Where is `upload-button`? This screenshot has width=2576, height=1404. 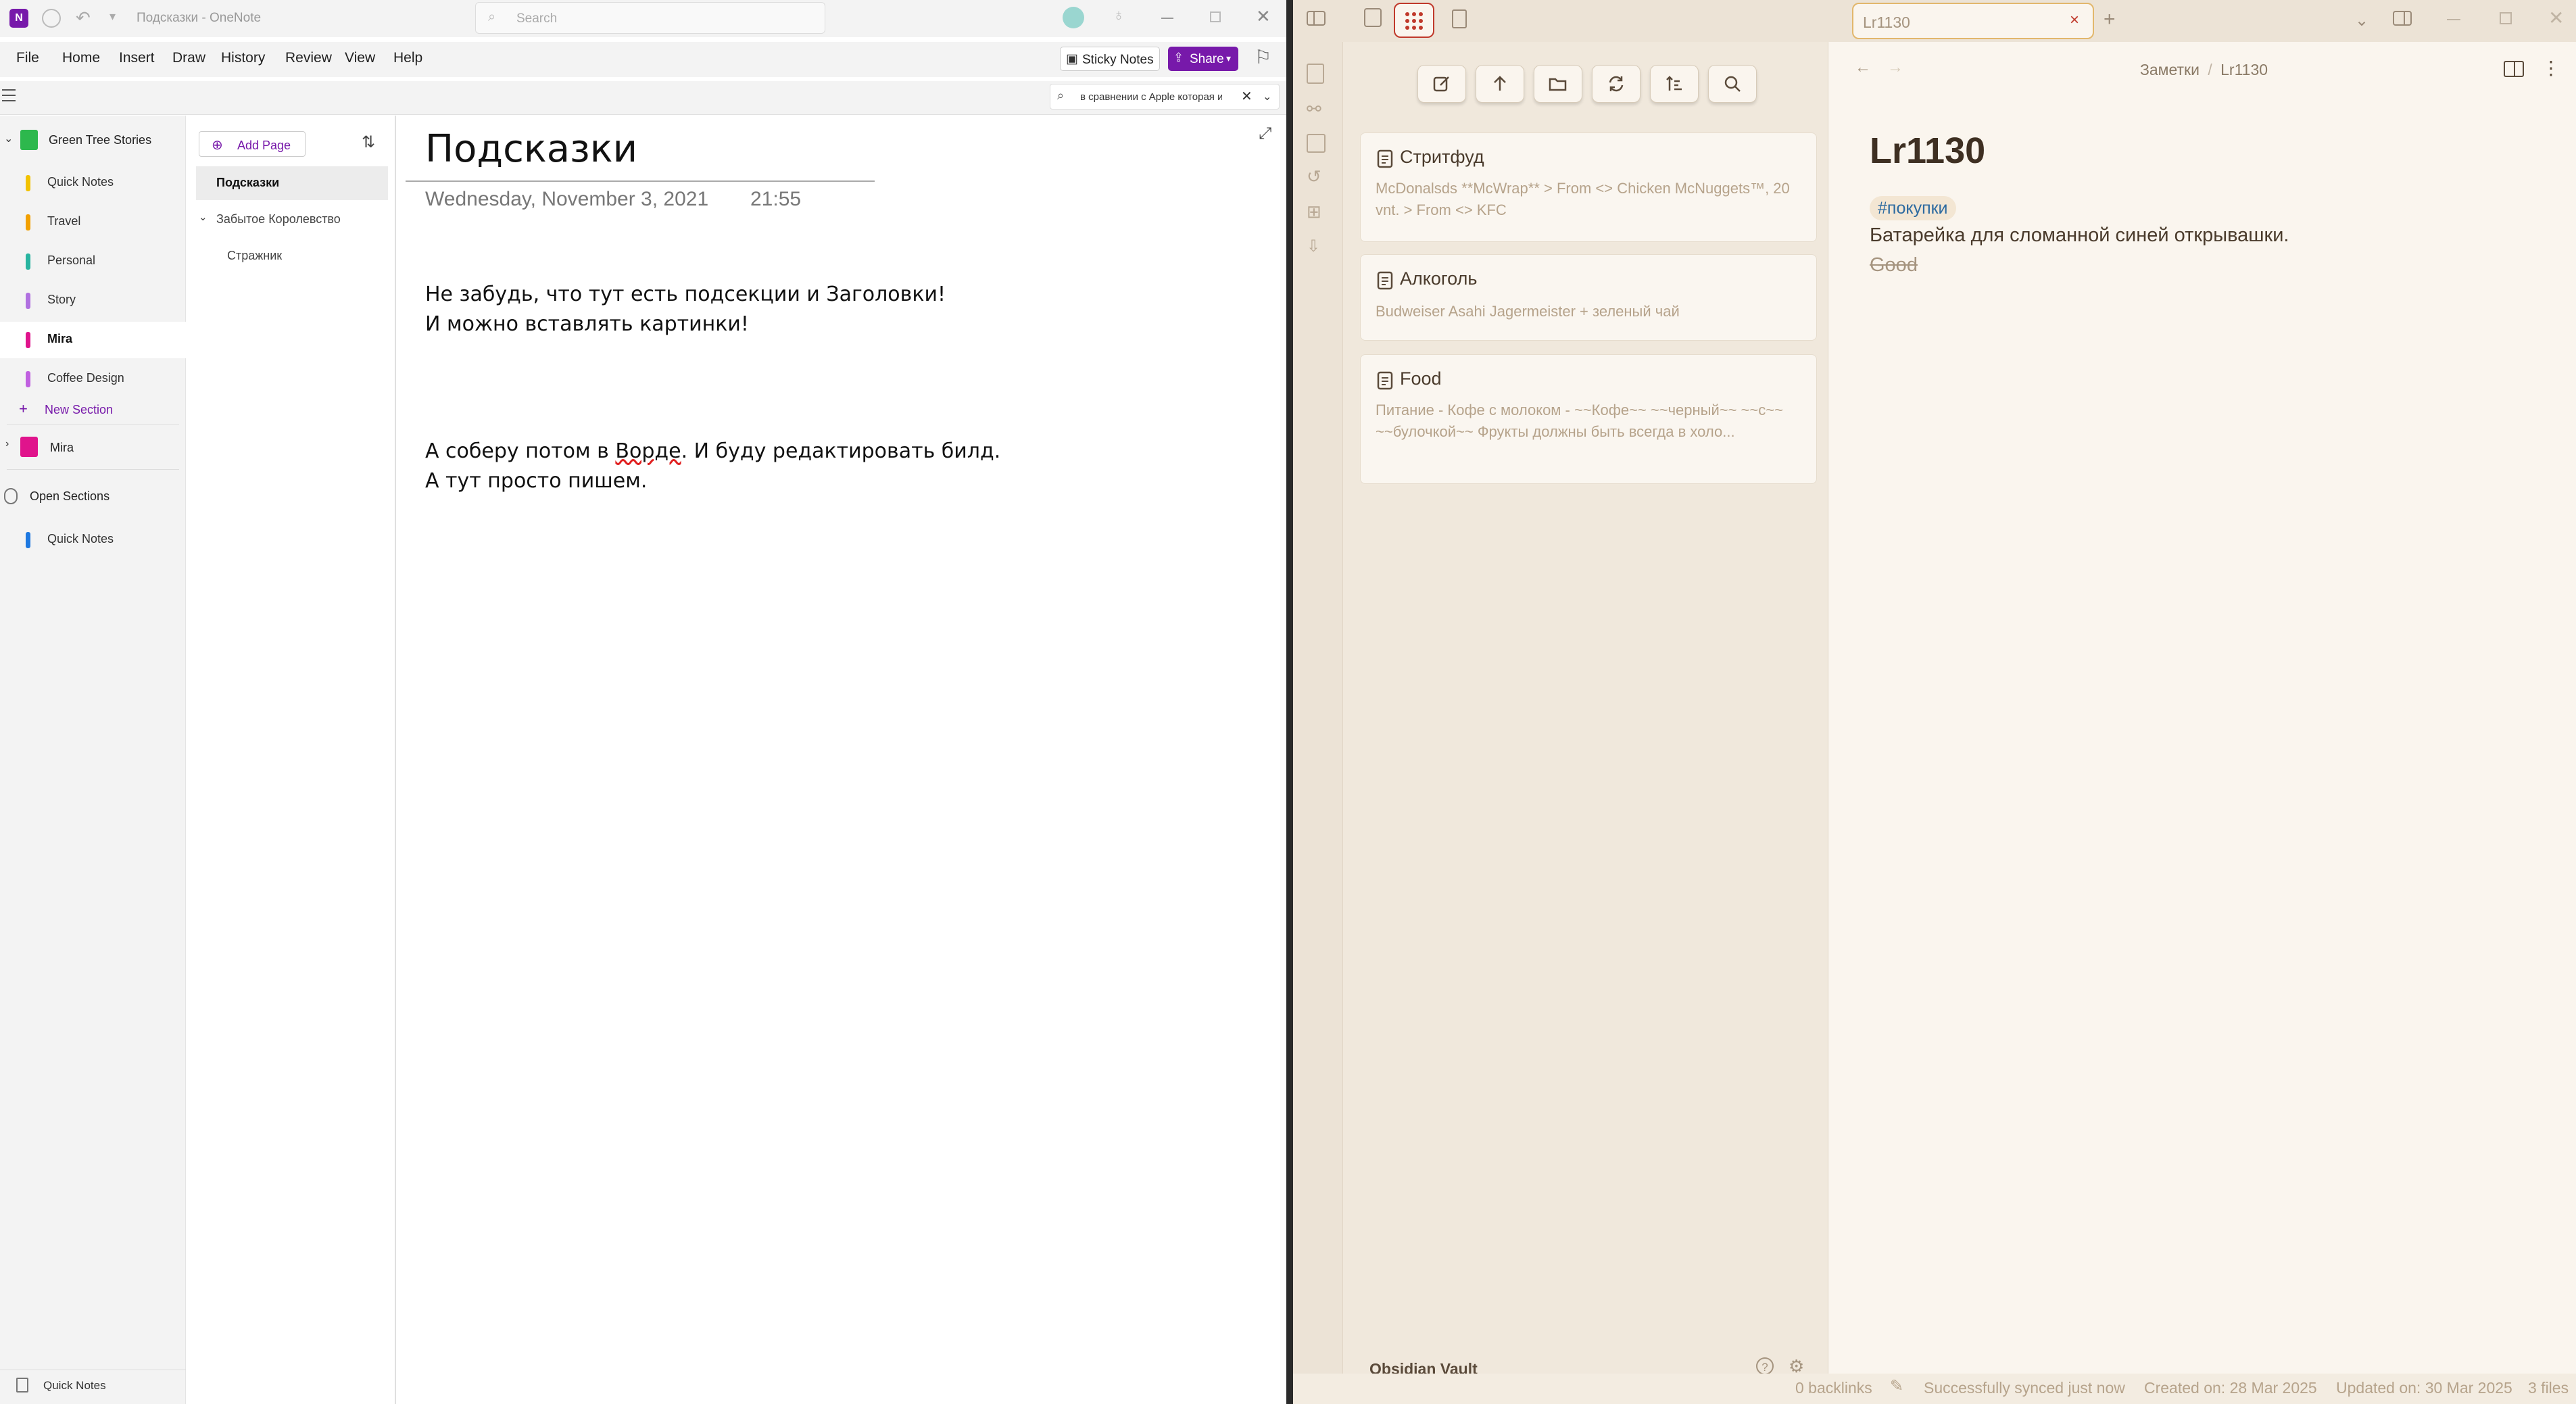
upload-button is located at coordinates (1500, 84).